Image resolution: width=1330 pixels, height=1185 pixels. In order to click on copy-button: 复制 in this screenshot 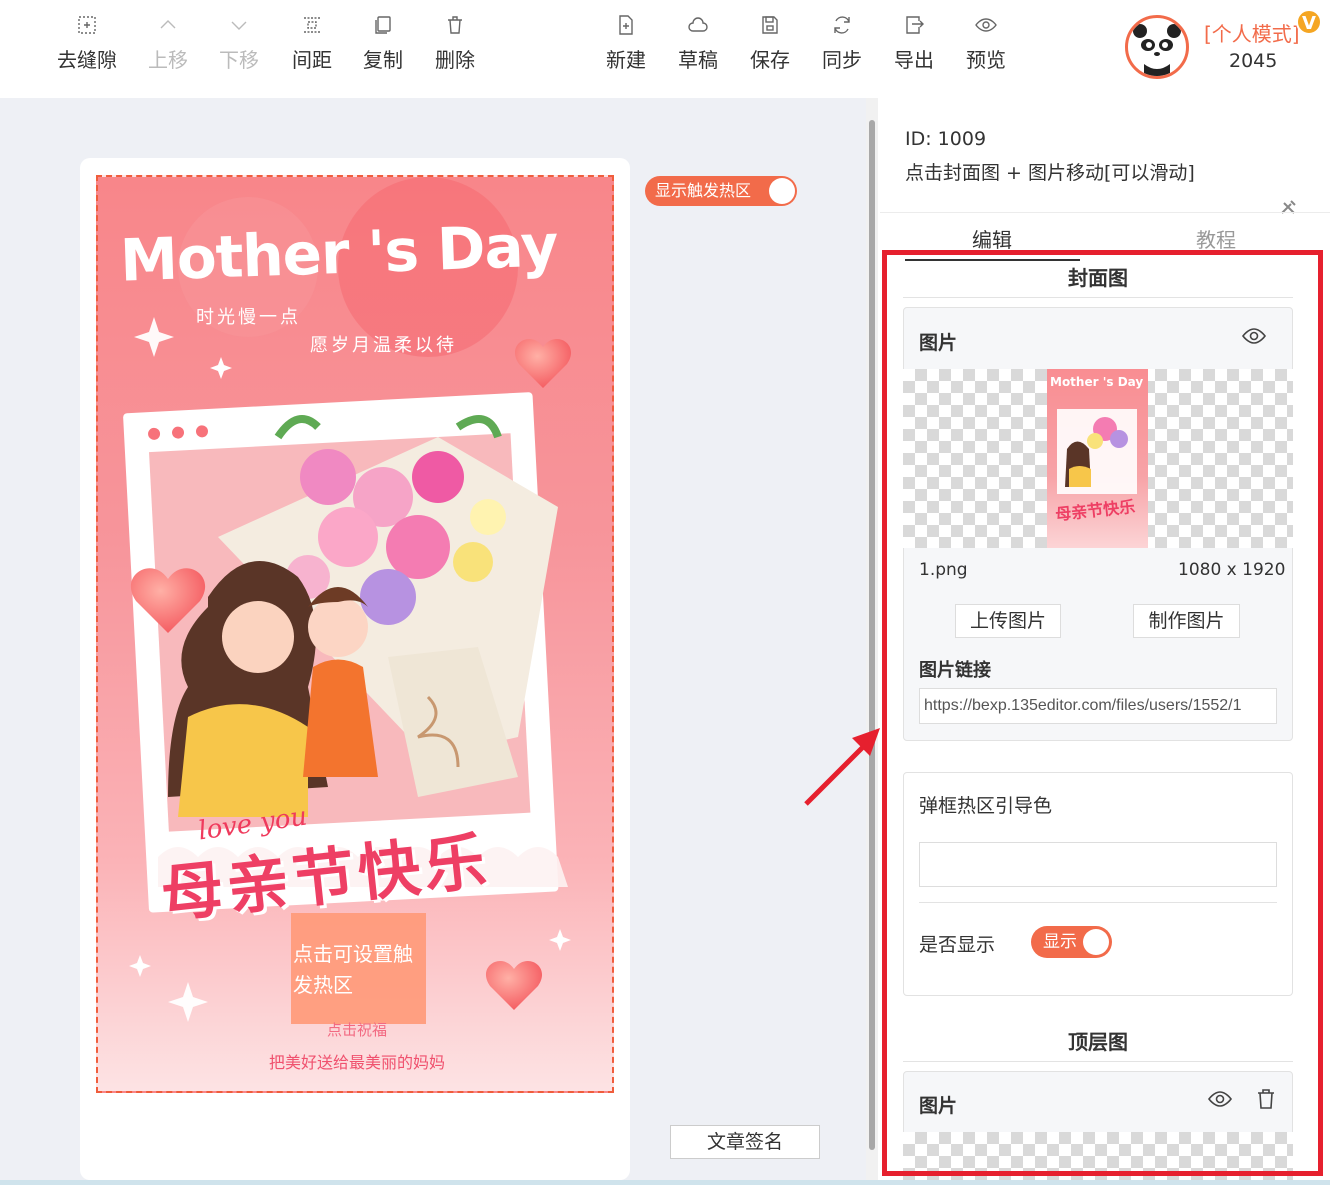, I will do `click(383, 49)`.